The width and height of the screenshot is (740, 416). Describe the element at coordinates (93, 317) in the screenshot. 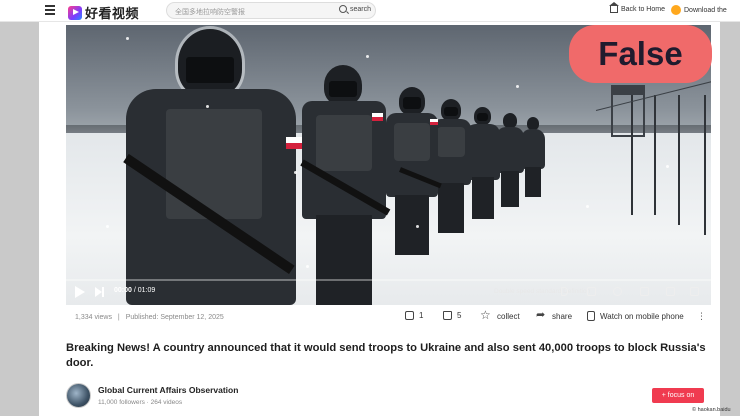

I see `view-count: 1,334 views` at that location.